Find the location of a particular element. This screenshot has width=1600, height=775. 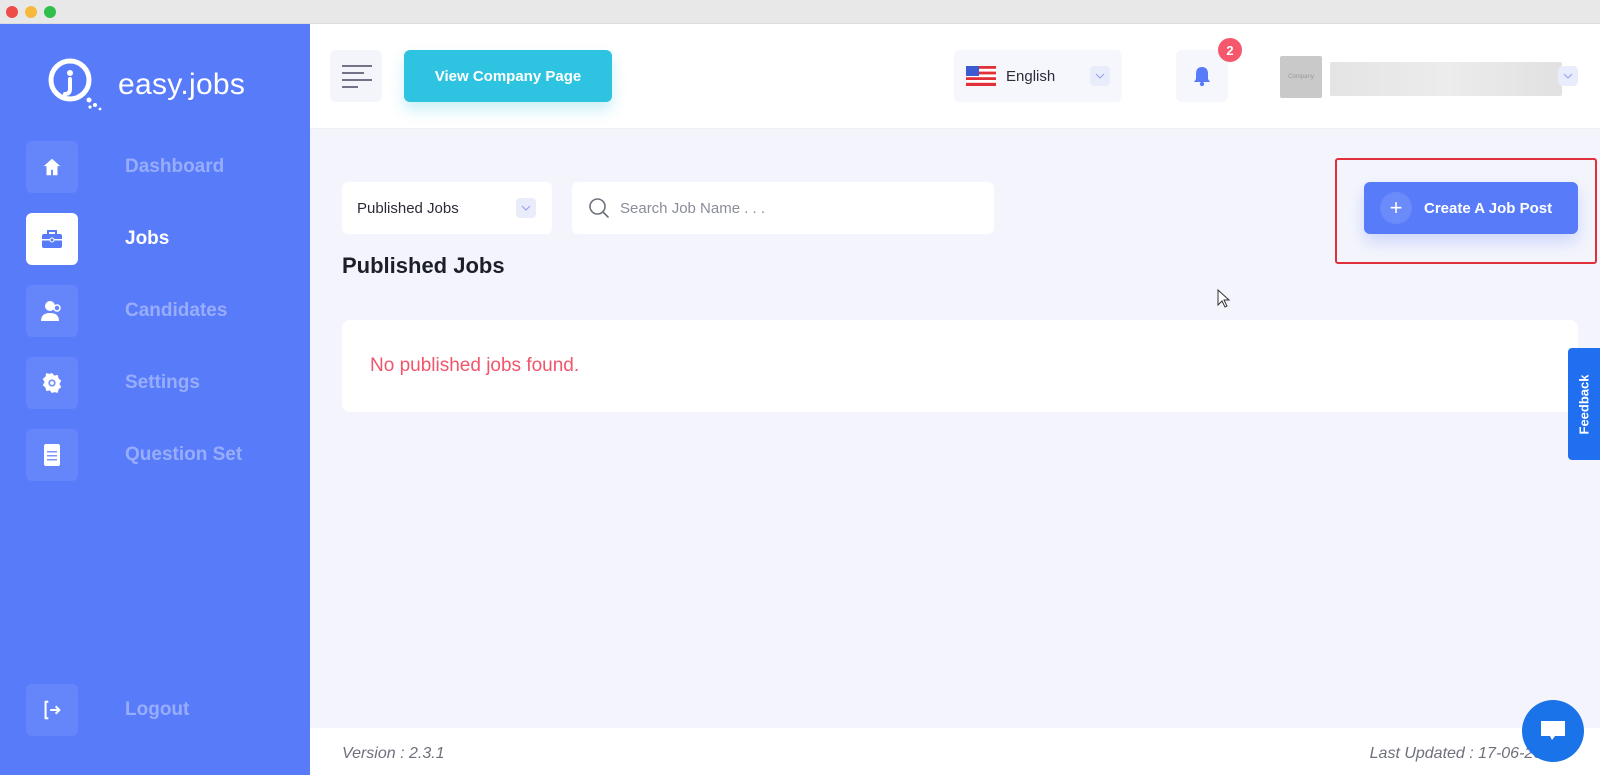

briefcase-icon is located at coordinates (52, 239).